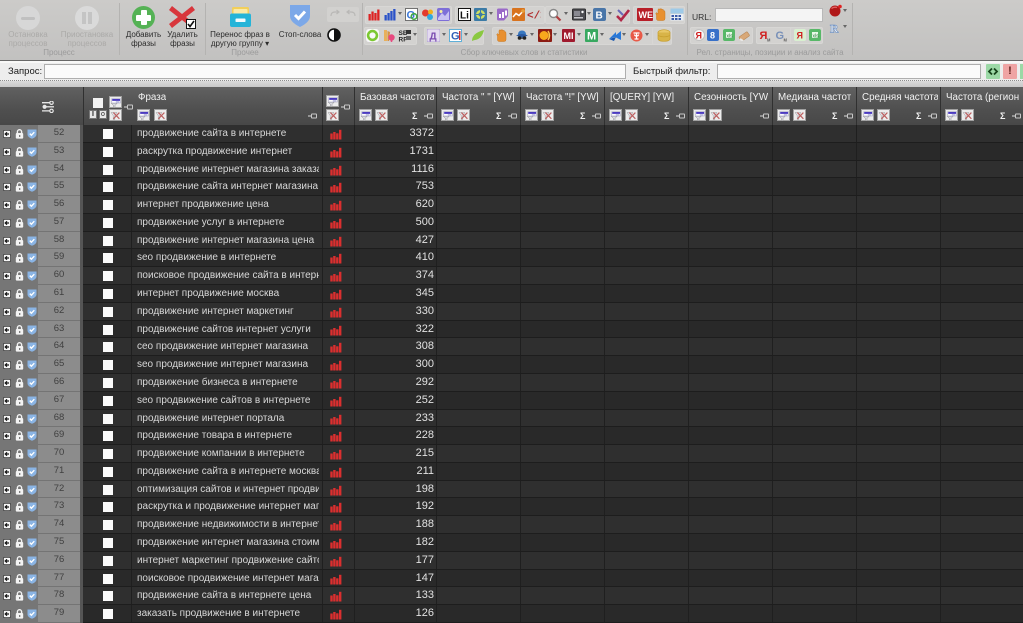 This screenshot has height=623, width=1023. I want to click on svg-text: M, so click(591, 37).